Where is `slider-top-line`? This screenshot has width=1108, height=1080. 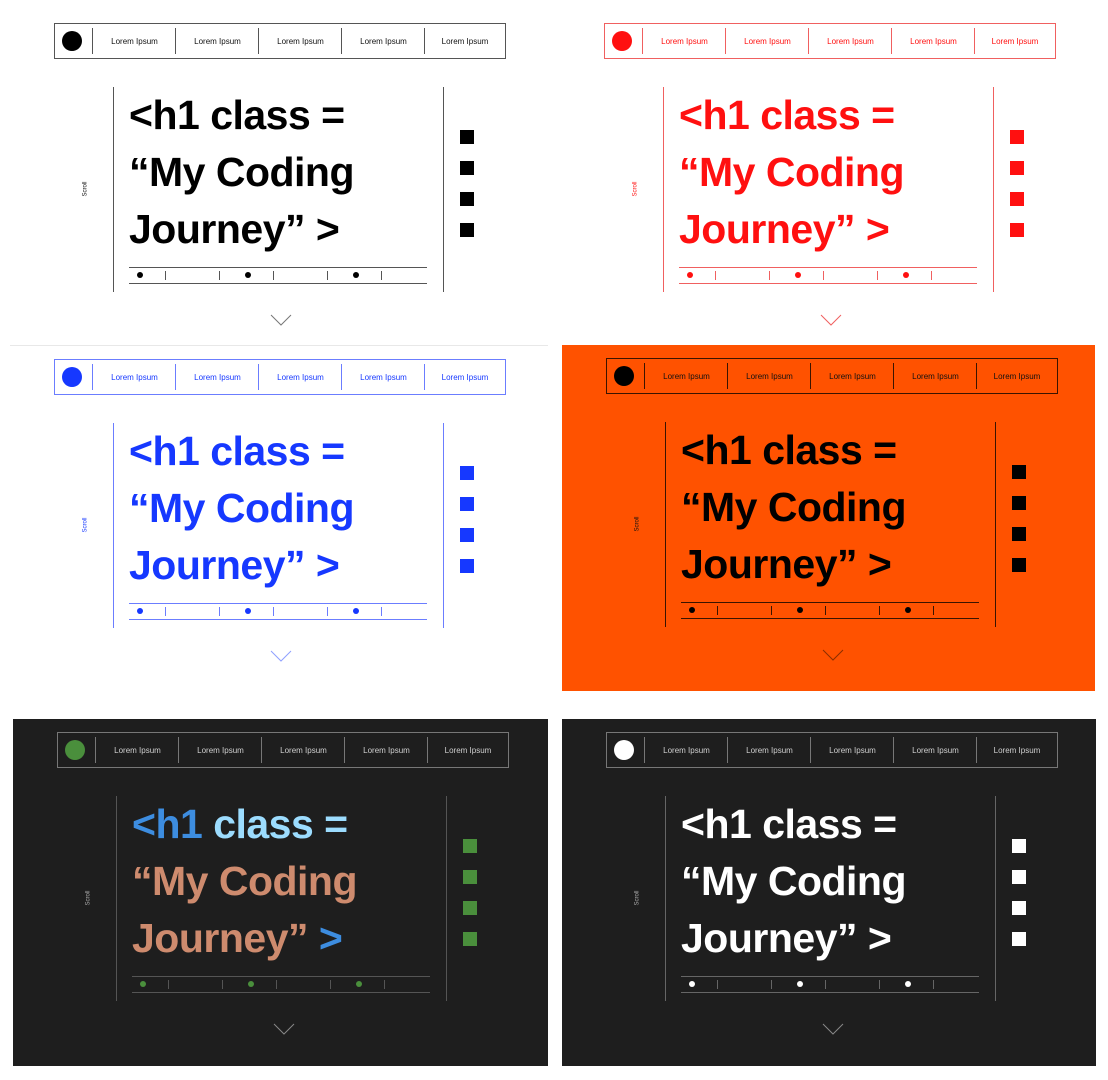
slider-top-line is located at coordinates (830, 976).